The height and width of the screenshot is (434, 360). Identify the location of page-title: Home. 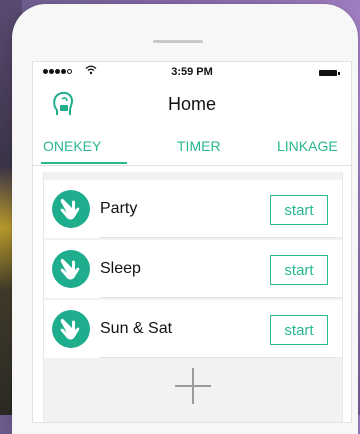
(191, 104).